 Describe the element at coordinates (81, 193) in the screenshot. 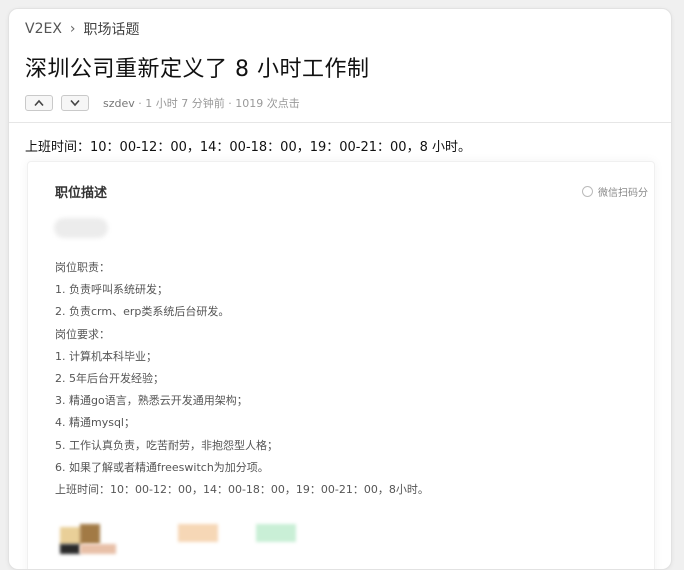

I see `job-description-heading: 职位描述` at that location.